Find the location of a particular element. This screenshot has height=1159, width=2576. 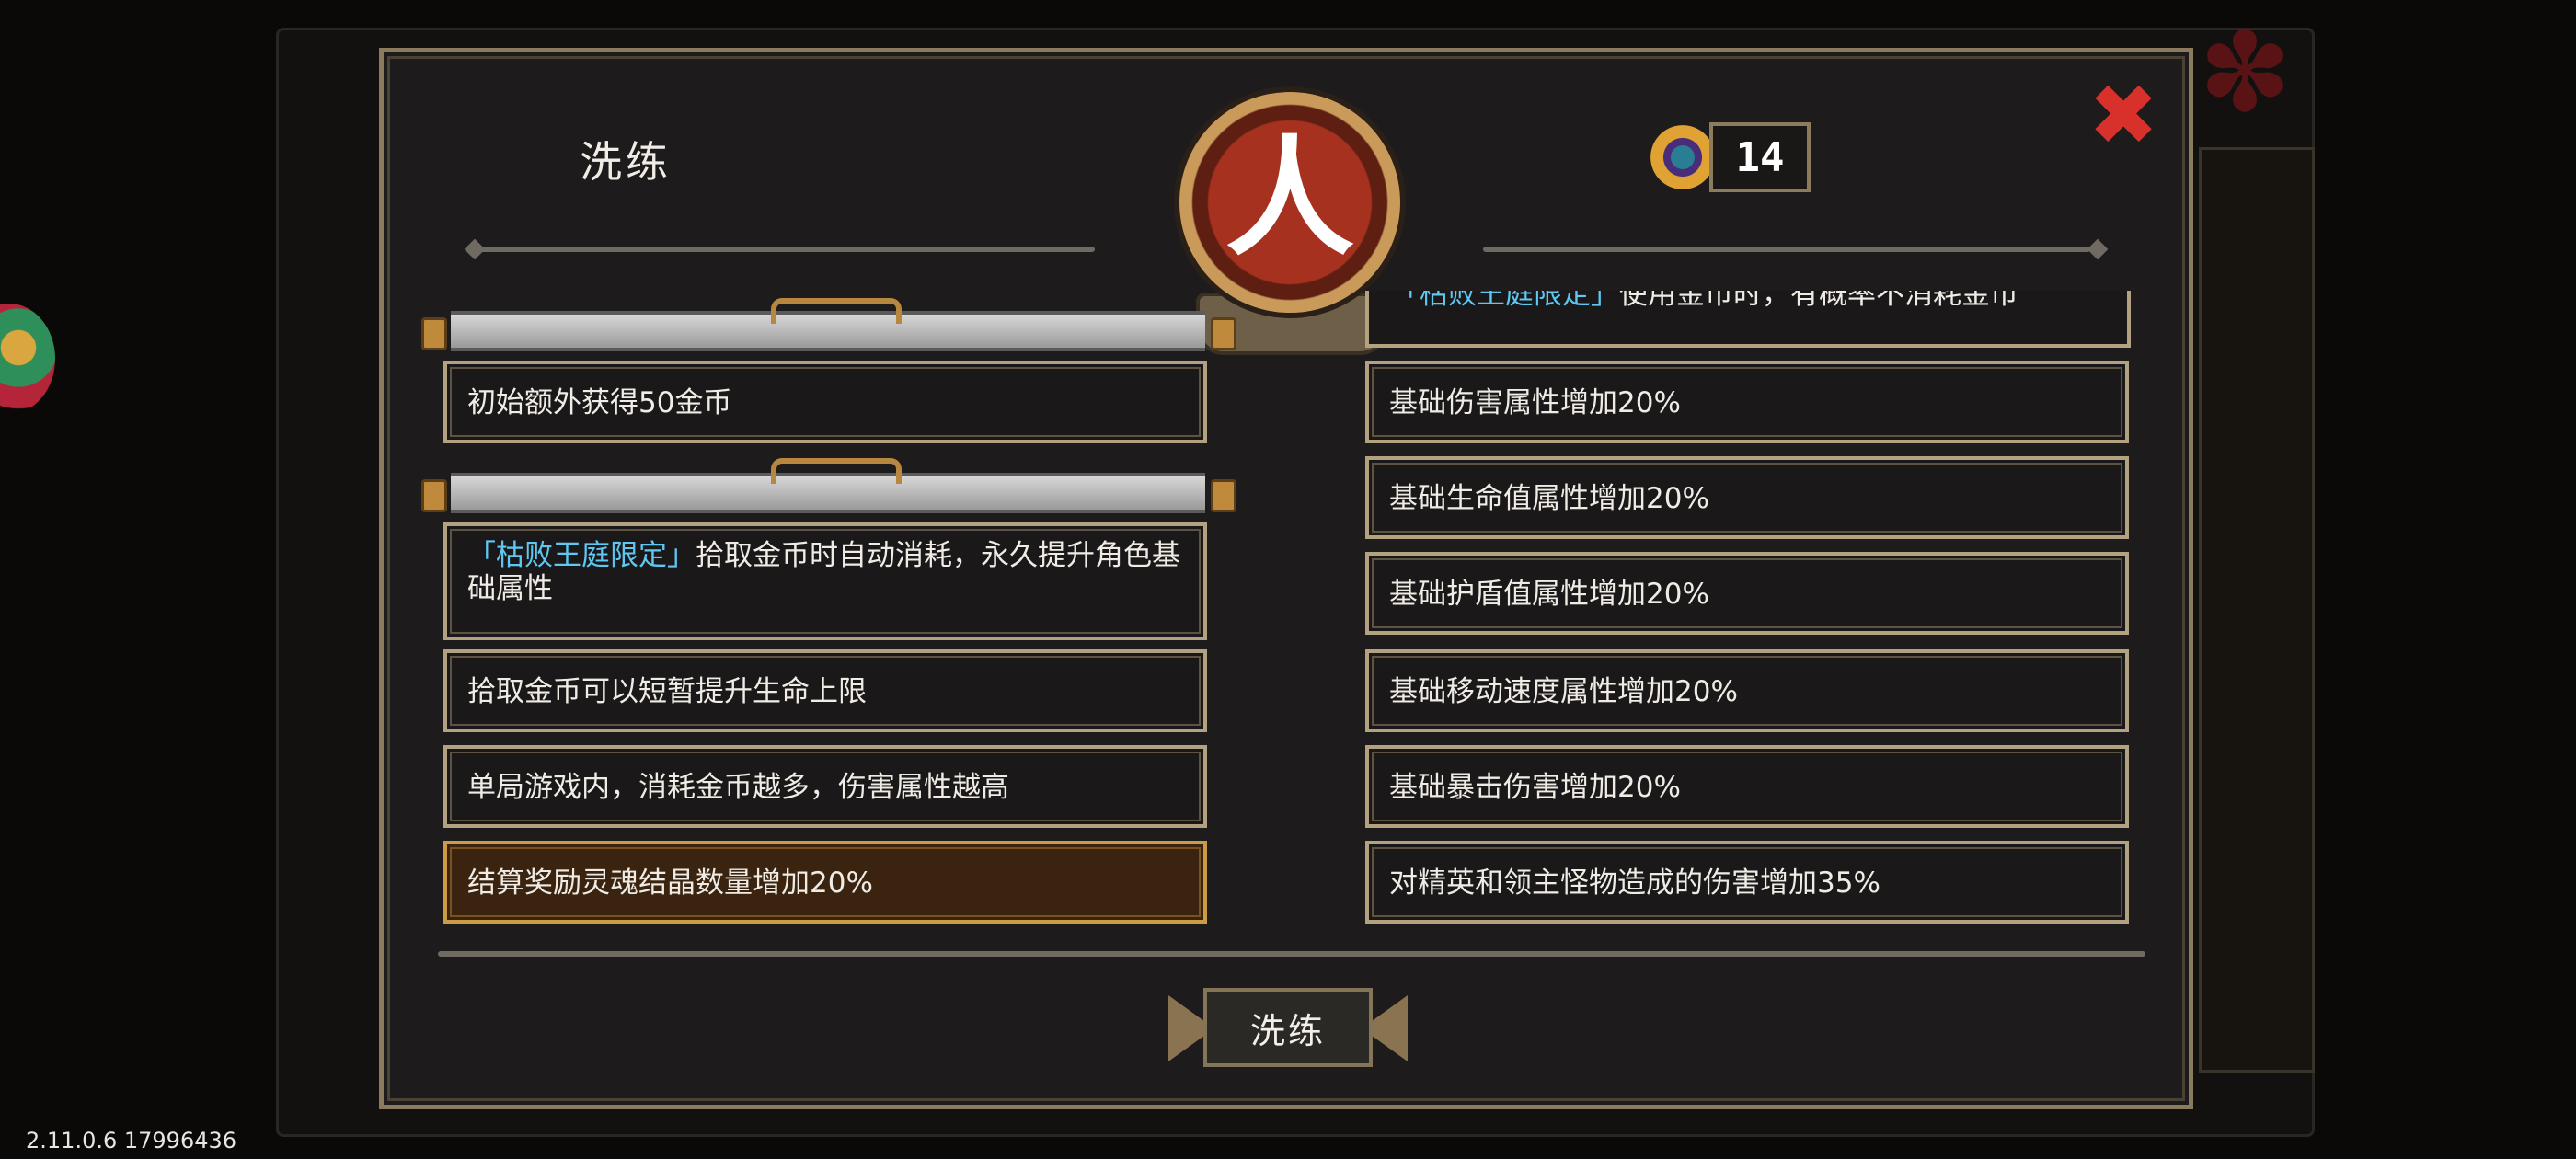

currency-count: 14 is located at coordinates (1760, 157).